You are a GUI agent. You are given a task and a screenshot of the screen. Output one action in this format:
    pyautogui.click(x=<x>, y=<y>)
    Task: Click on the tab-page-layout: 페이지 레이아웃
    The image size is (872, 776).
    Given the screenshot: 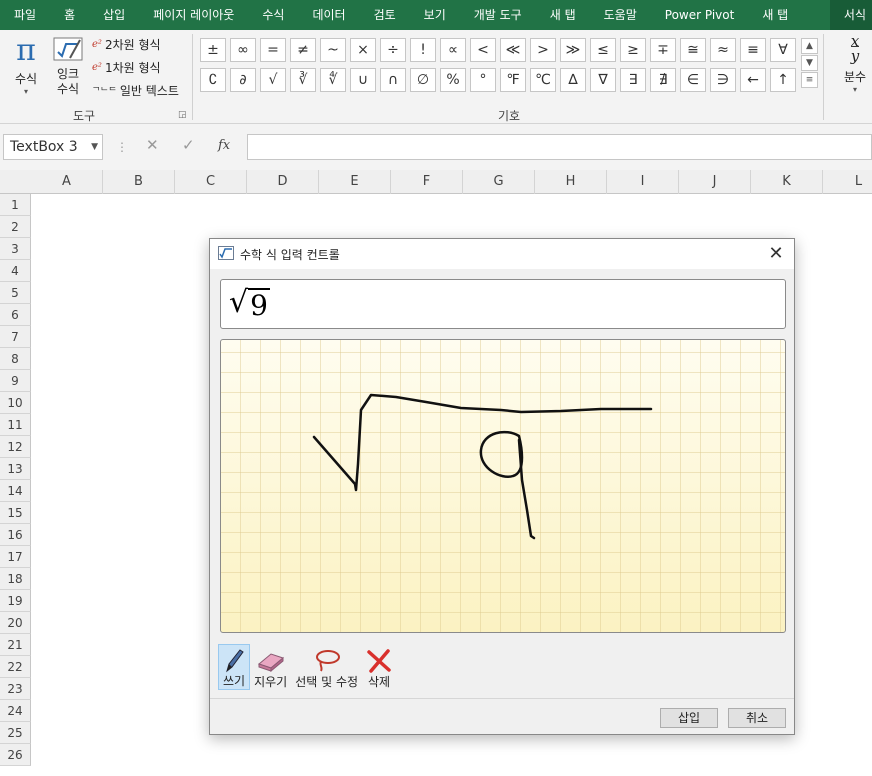 What is the action you would take?
    pyautogui.click(x=193, y=15)
    